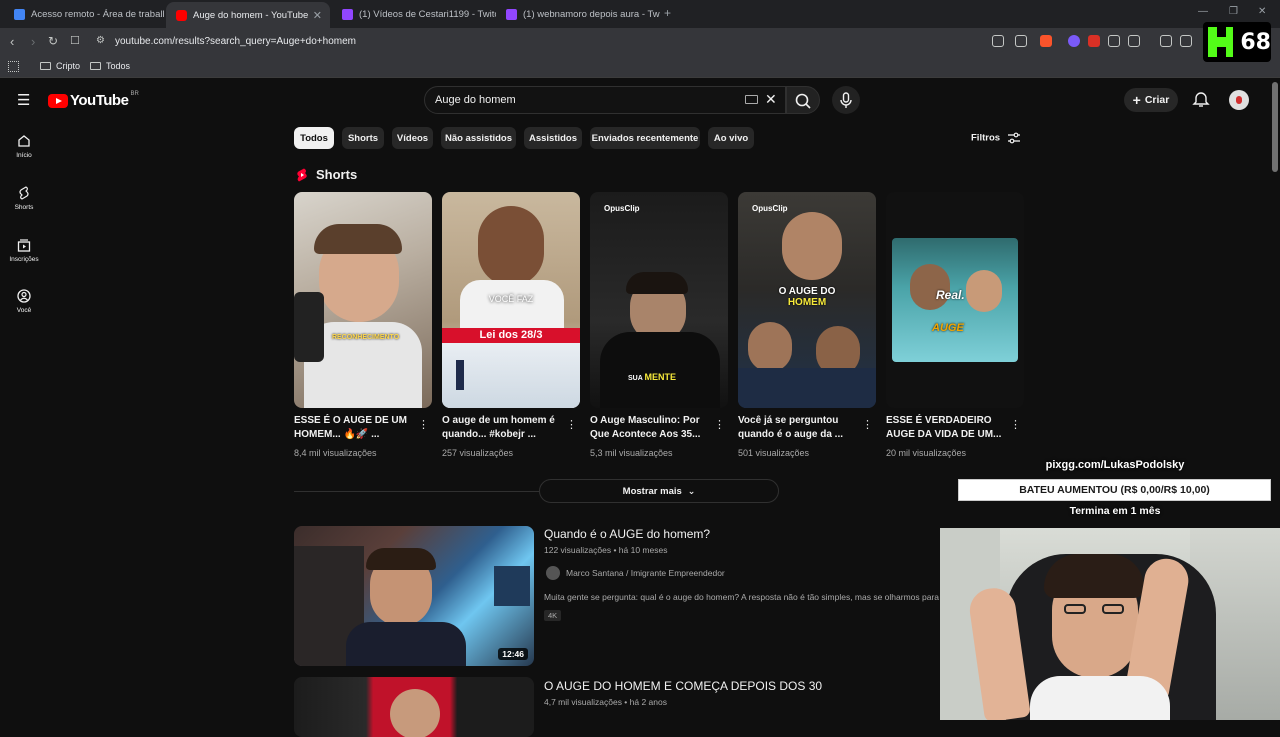 The height and width of the screenshot is (737, 1280). I want to click on video-title: Quando é o AUGE do homem?, so click(627, 534).